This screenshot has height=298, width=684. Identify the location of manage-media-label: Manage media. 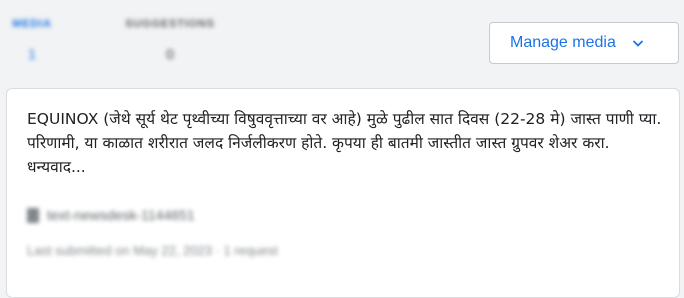
(563, 42).